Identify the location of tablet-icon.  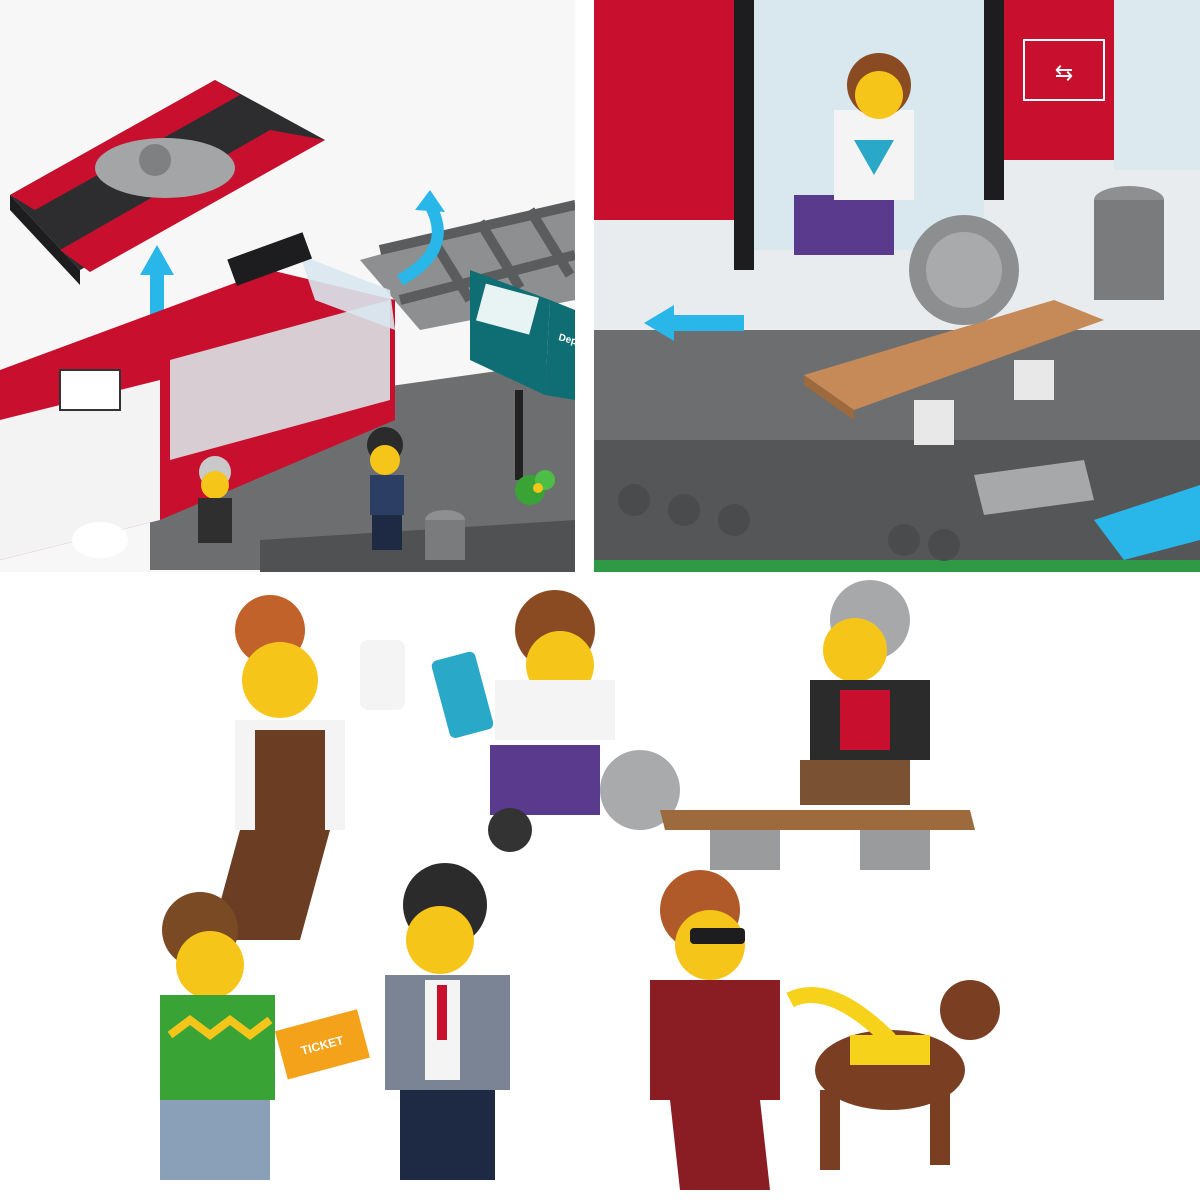
(462, 694).